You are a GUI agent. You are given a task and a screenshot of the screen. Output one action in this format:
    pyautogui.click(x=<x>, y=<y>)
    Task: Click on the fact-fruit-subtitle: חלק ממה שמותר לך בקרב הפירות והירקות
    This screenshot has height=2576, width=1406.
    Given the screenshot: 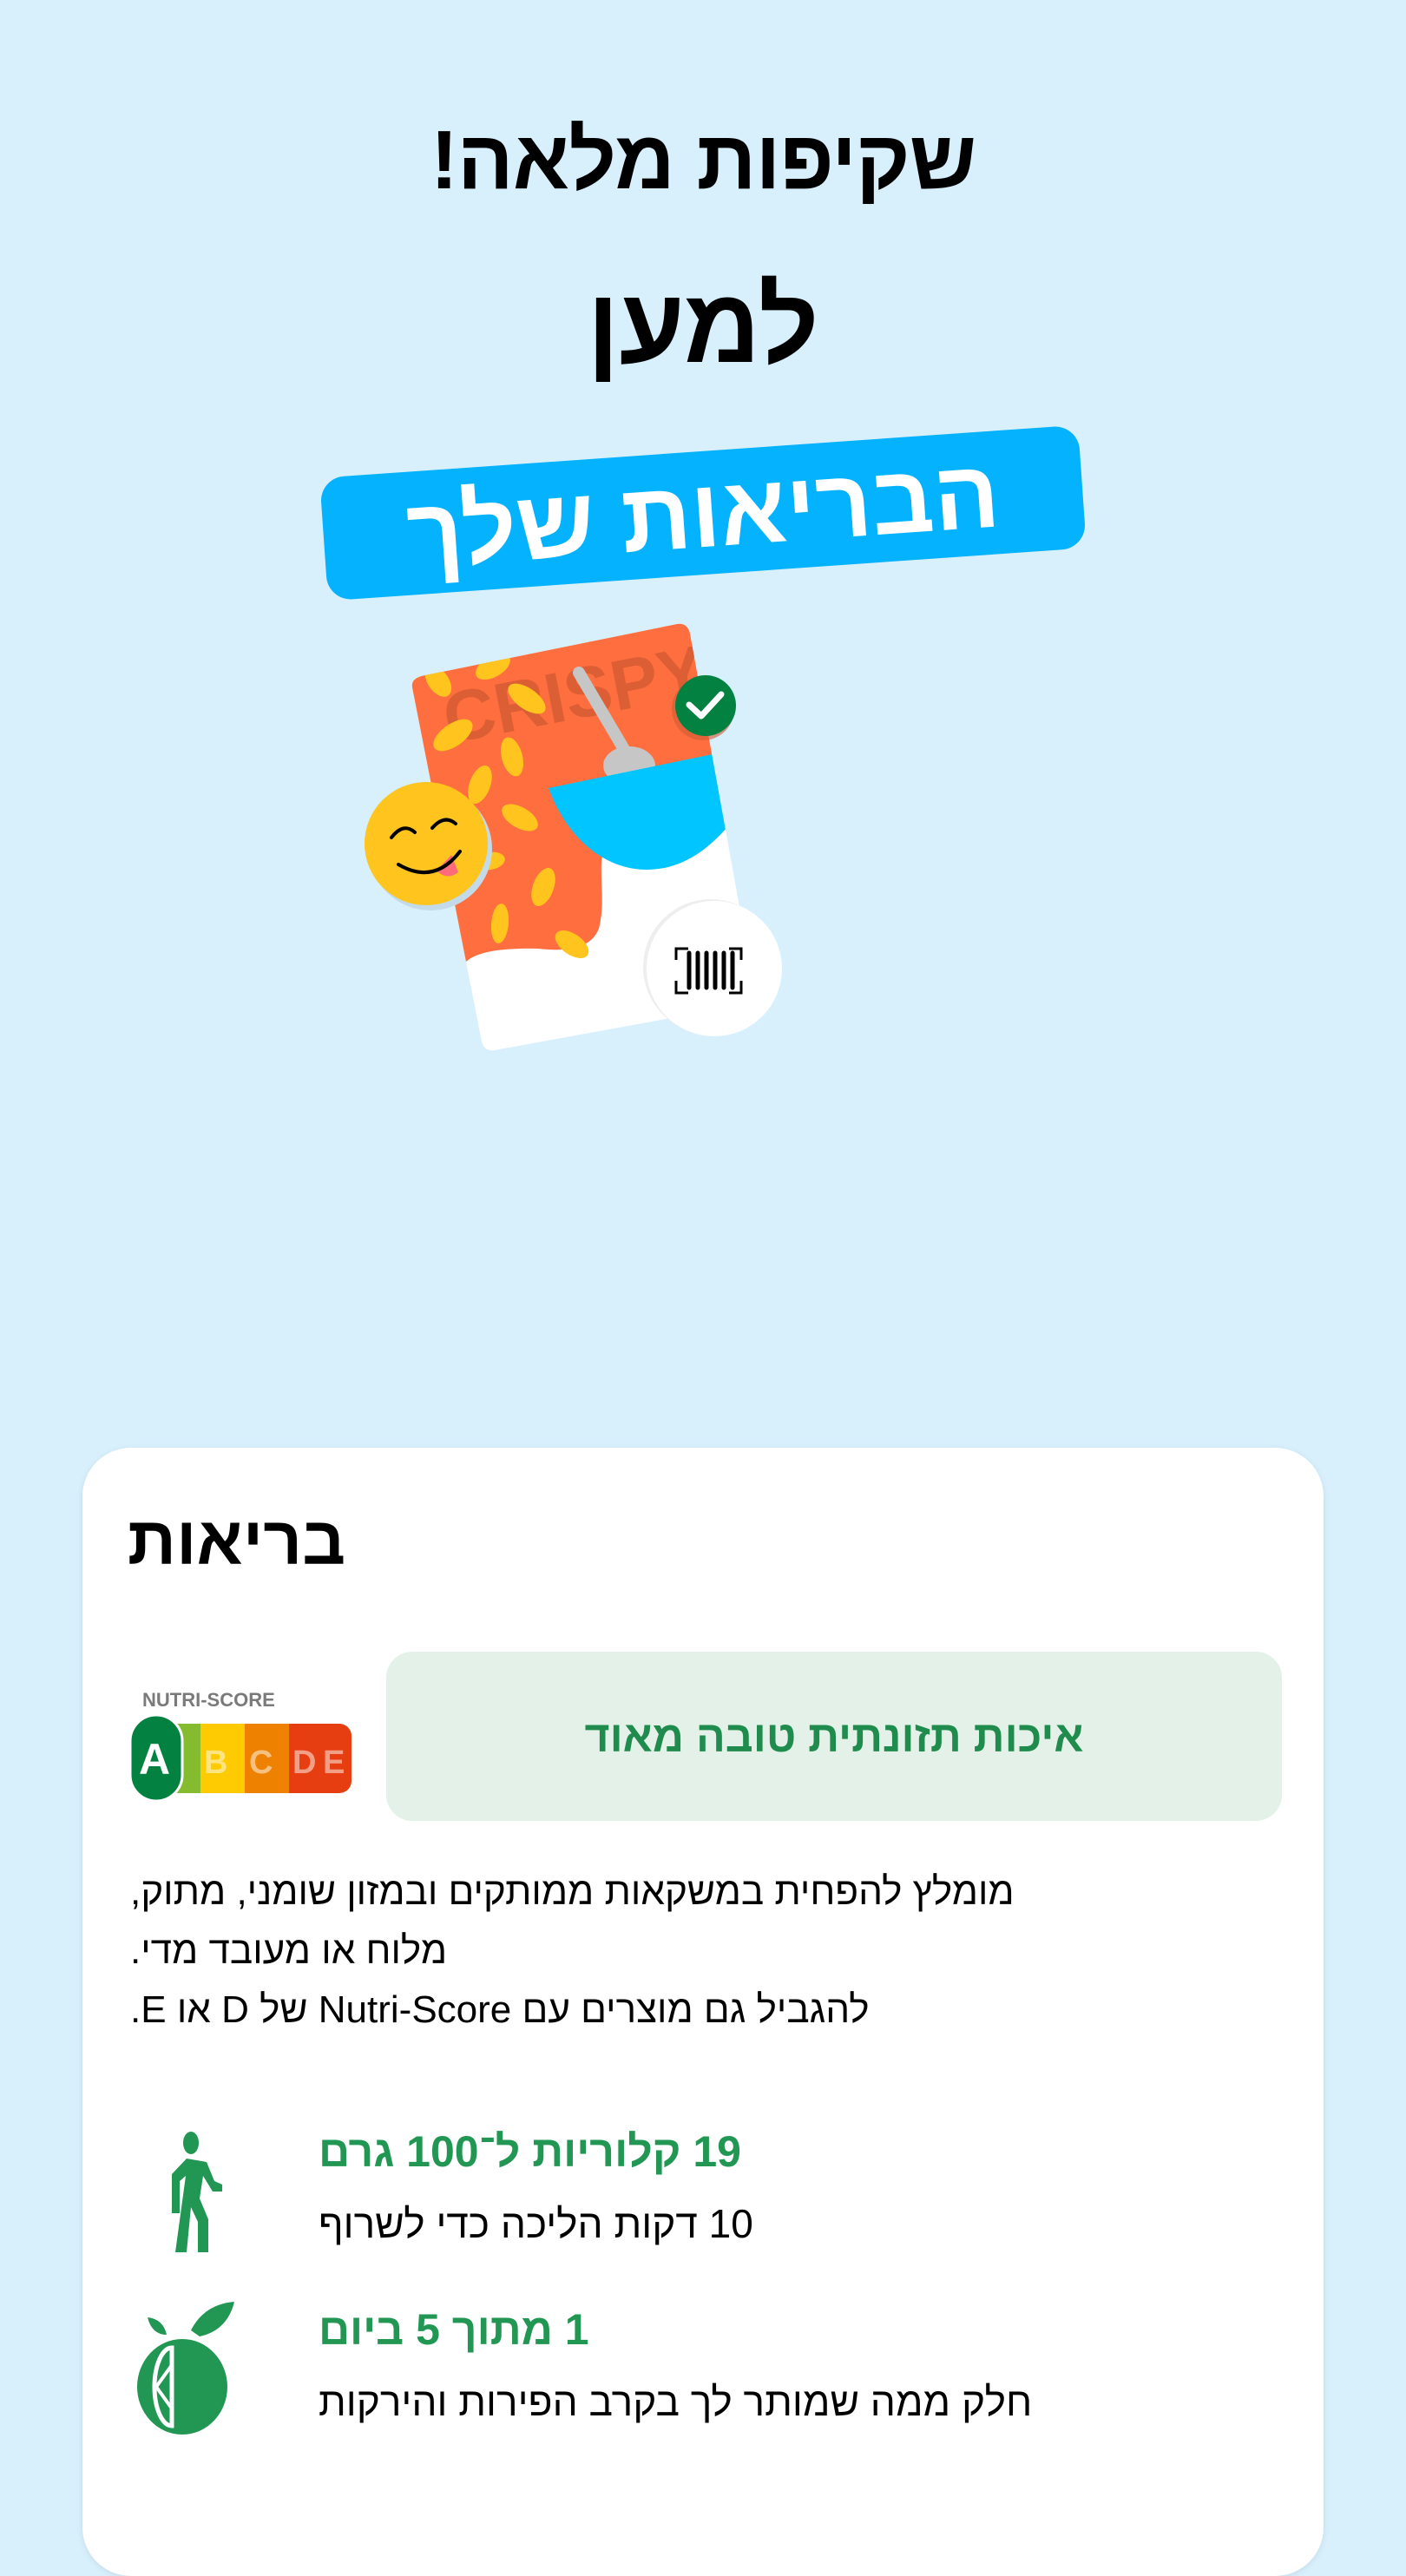 What is the action you would take?
    pyautogui.click(x=676, y=2401)
    